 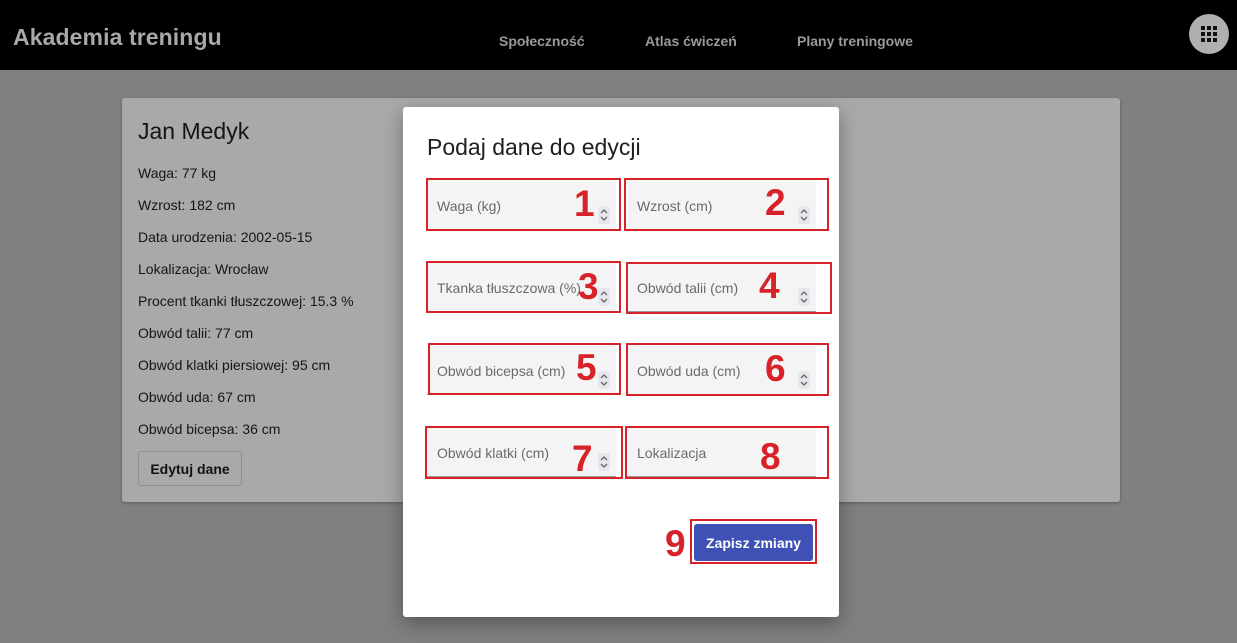 I want to click on nav-link-spolecznosc: Społeczność, so click(x=542, y=41).